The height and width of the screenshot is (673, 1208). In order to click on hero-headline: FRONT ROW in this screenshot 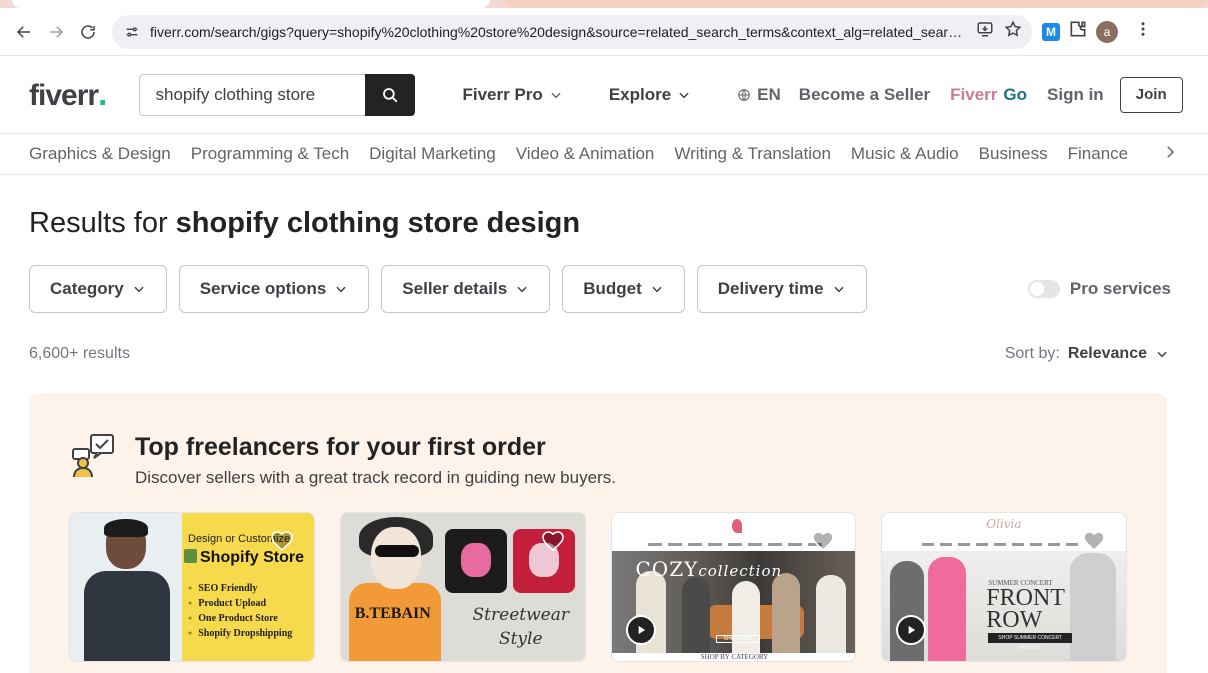, I will do `click(1025, 609)`.